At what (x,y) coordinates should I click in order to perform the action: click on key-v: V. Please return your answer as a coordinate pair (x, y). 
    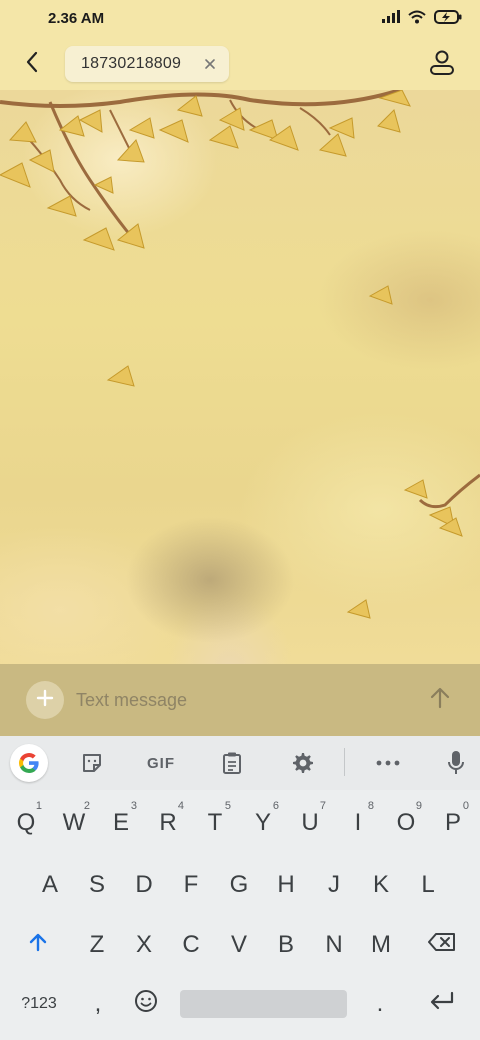
    Looking at the image, I should click on (239, 945).